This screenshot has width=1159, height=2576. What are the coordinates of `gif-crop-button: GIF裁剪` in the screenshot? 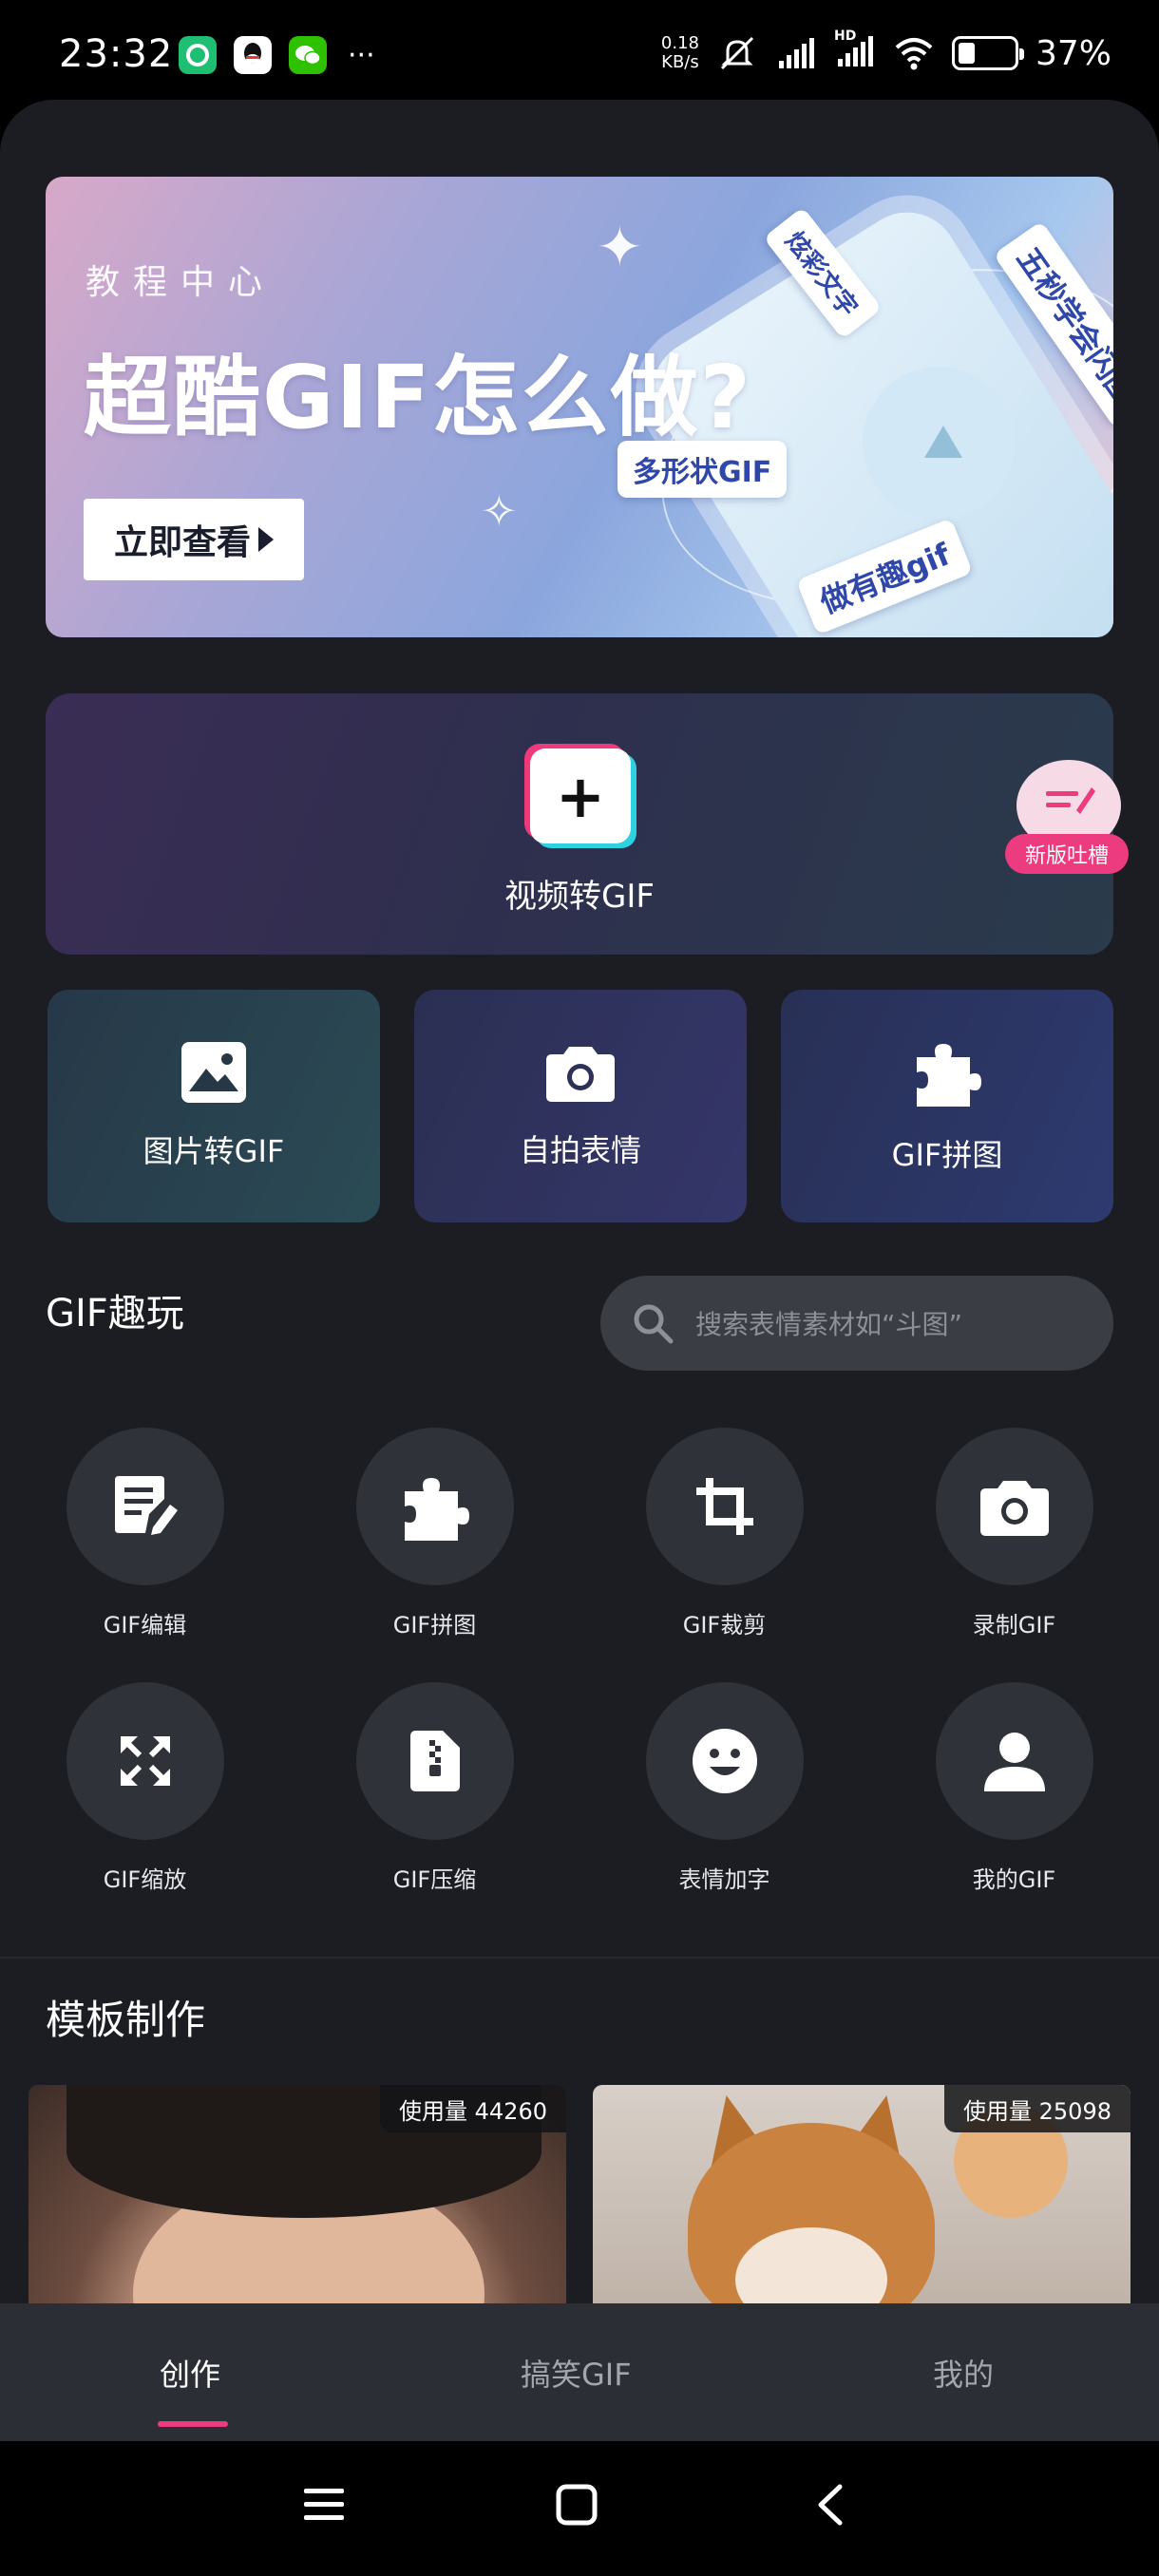 It's located at (724, 1555).